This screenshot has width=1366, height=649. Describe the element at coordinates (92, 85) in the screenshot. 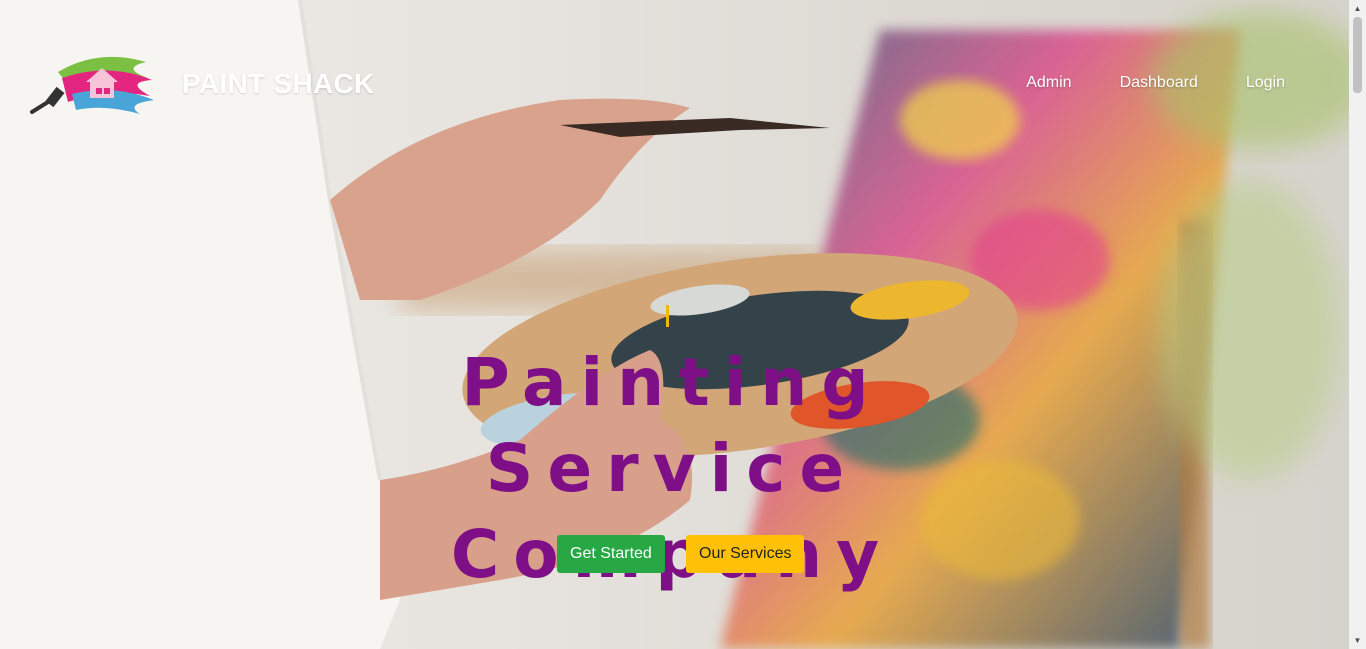

I see `paint-shack-logo-icon` at that location.